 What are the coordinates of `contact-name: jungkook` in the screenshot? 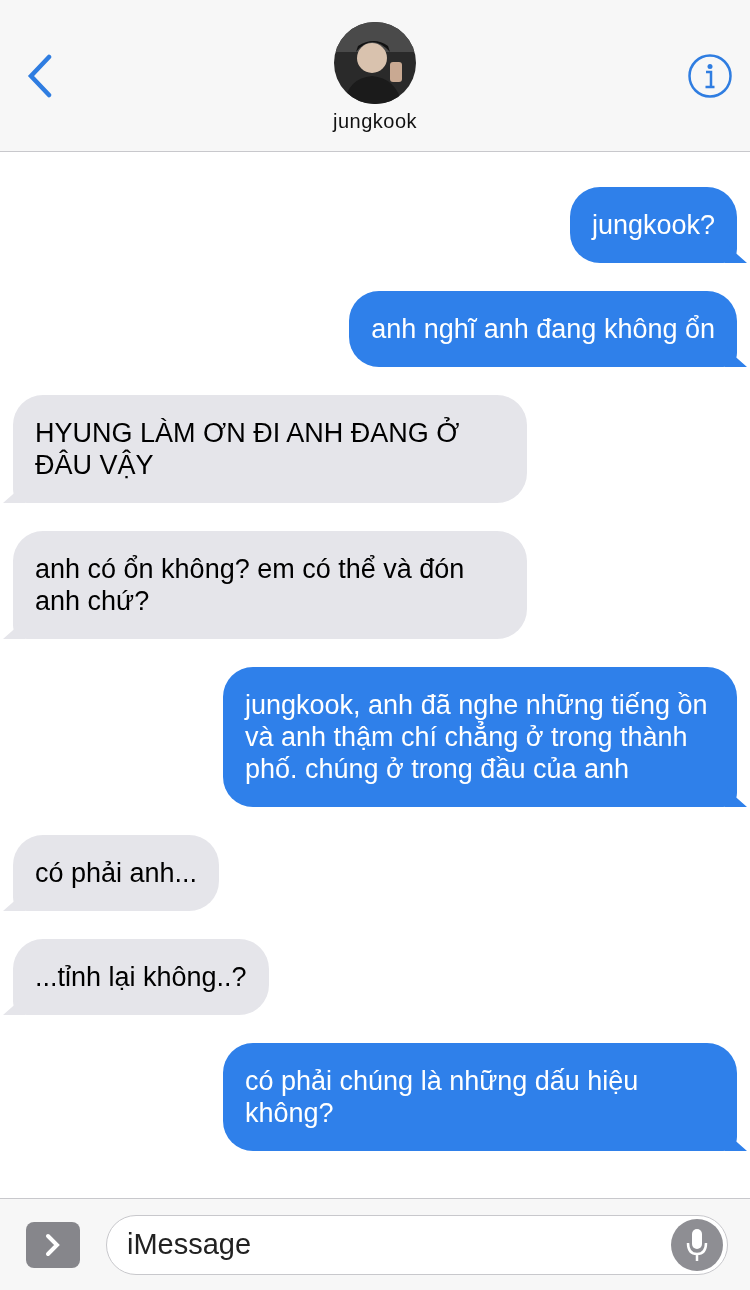 It's located at (375, 121).